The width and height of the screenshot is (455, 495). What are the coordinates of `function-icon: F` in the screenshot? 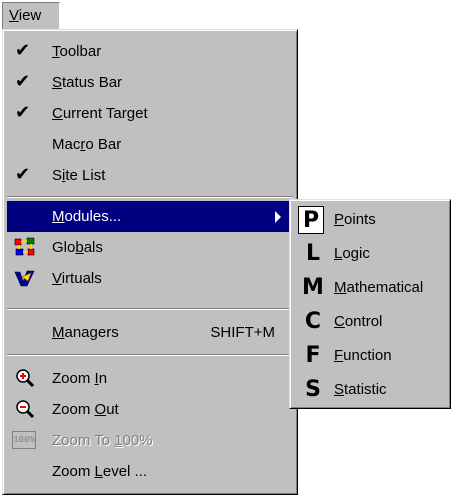 It's located at (313, 355).